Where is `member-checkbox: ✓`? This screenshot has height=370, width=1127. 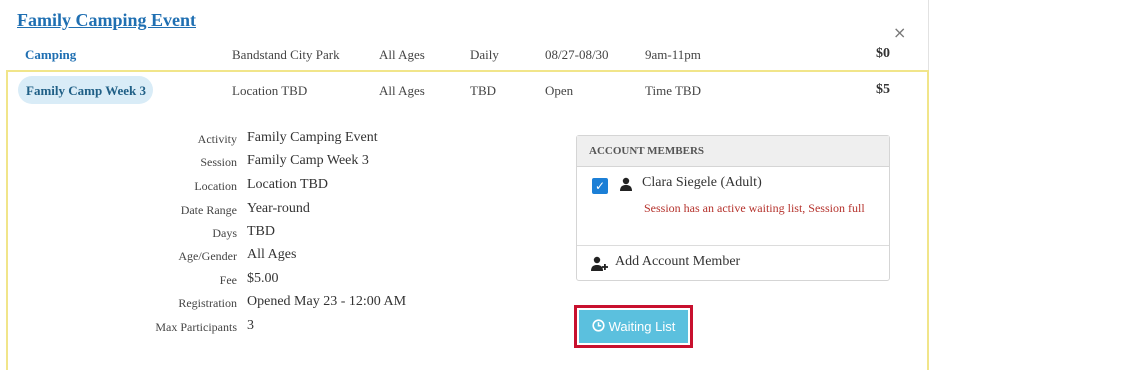 member-checkbox: ✓ is located at coordinates (600, 186).